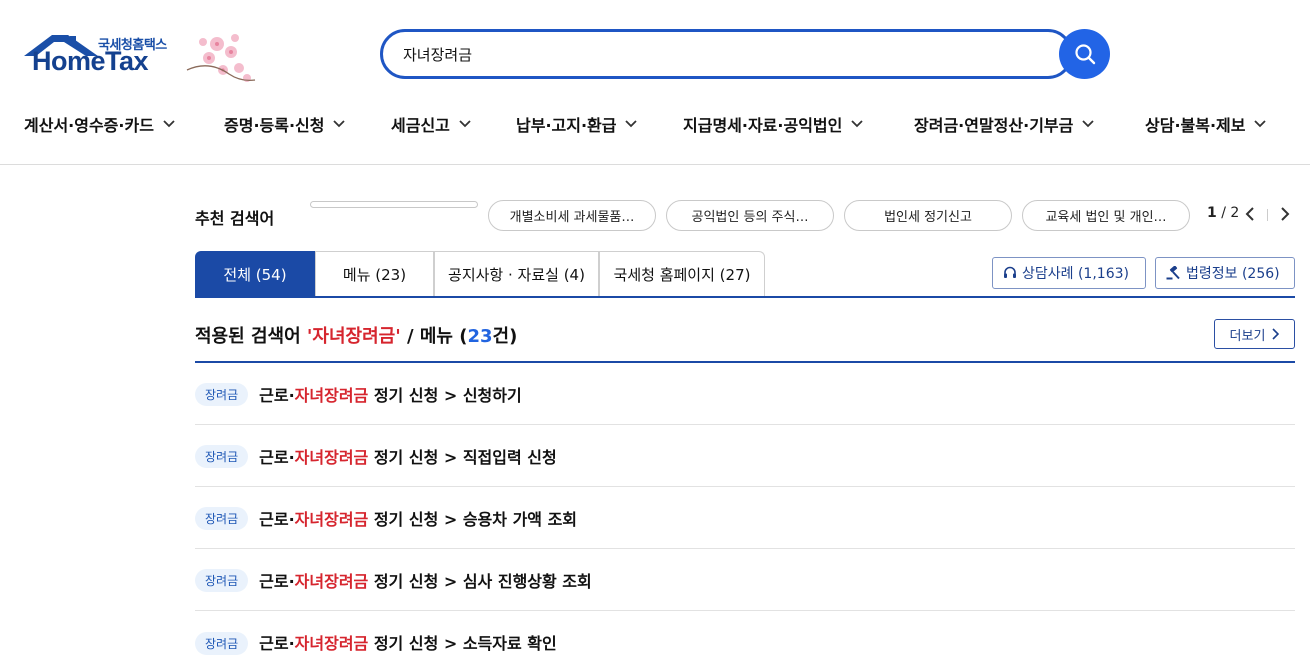 The height and width of the screenshot is (667, 1310). Describe the element at coordinates (745, 518) in the screenshot. I see `result-row: 장려금 근로·자녀장려금 정기 신청 > 승용차 가액 조회` at that location.